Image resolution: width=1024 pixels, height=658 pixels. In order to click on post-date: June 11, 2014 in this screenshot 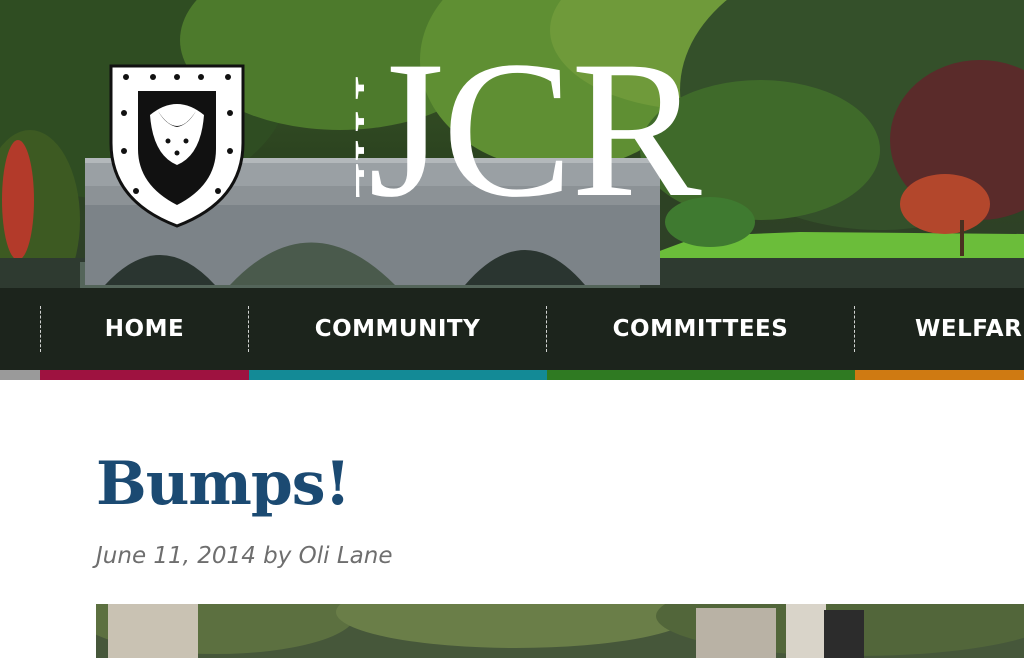, I will do `click(176, 556)`.